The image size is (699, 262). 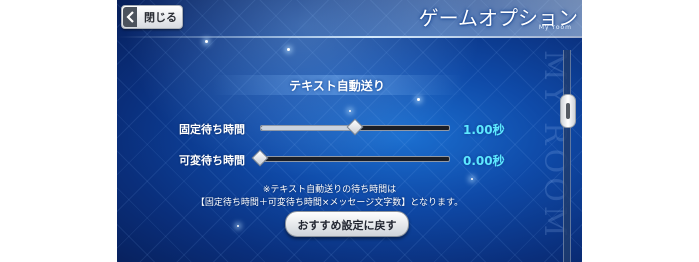 I want to click on section-title: テキスト自動送り, so click(x=337, y=86).